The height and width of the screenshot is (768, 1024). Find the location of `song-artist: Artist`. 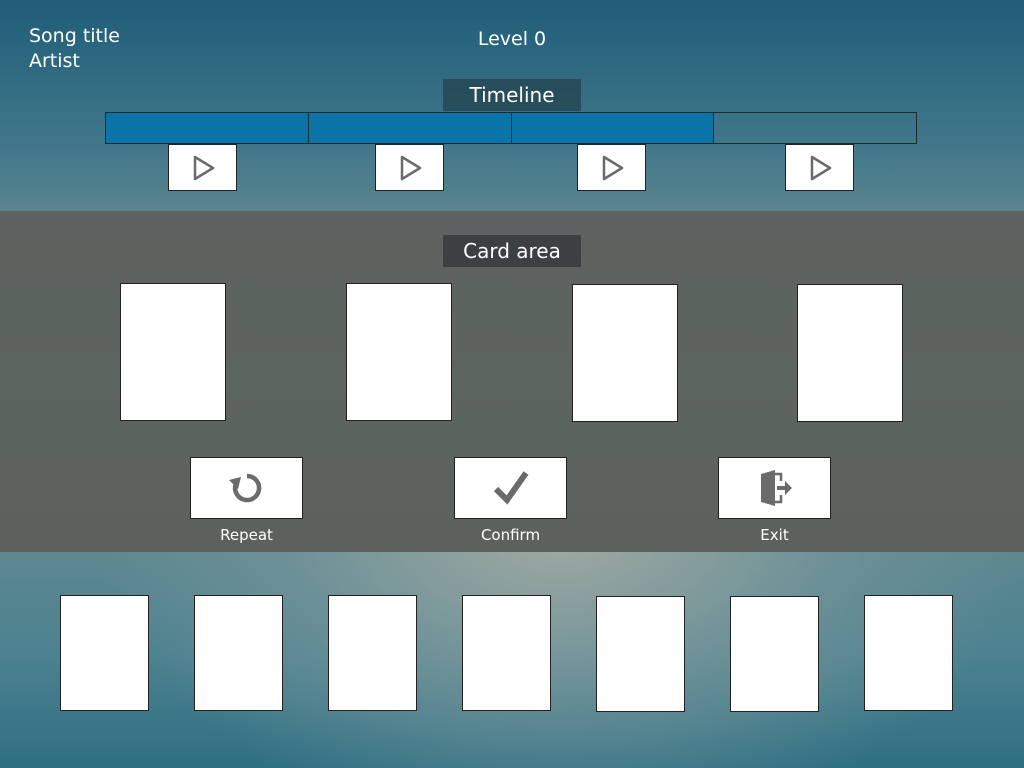

song-artist: Artist is located at coordinates (54, 61).